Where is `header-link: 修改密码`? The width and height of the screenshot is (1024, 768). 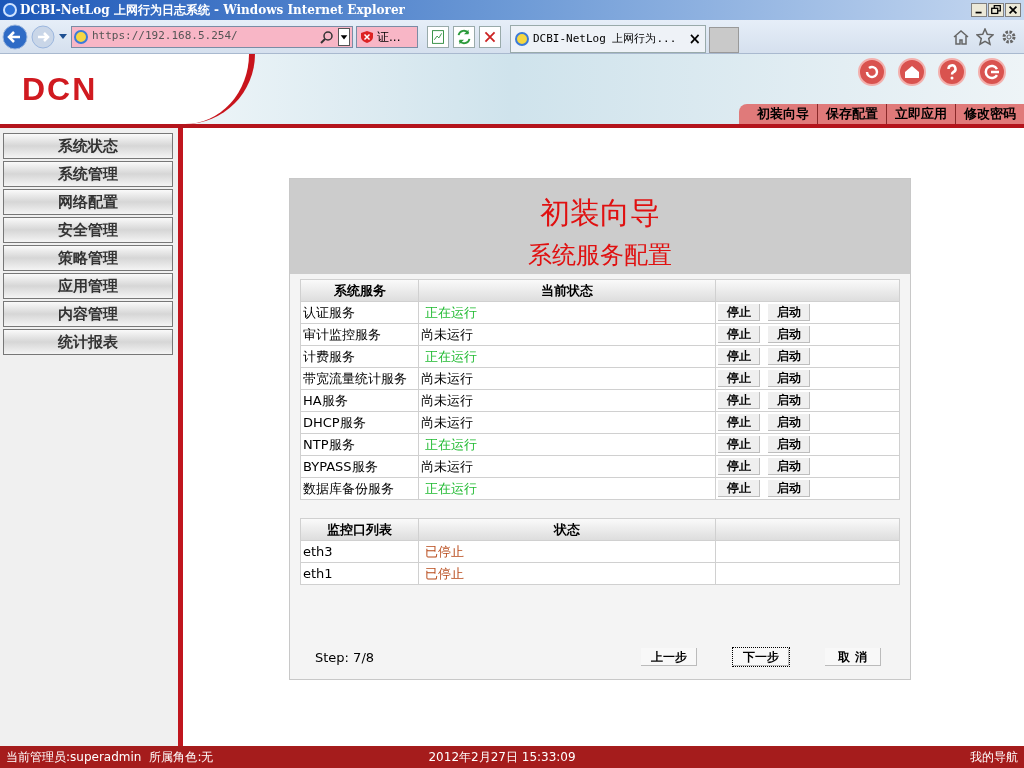
header-link: 修改密码 is located at coordinates (989, 114).